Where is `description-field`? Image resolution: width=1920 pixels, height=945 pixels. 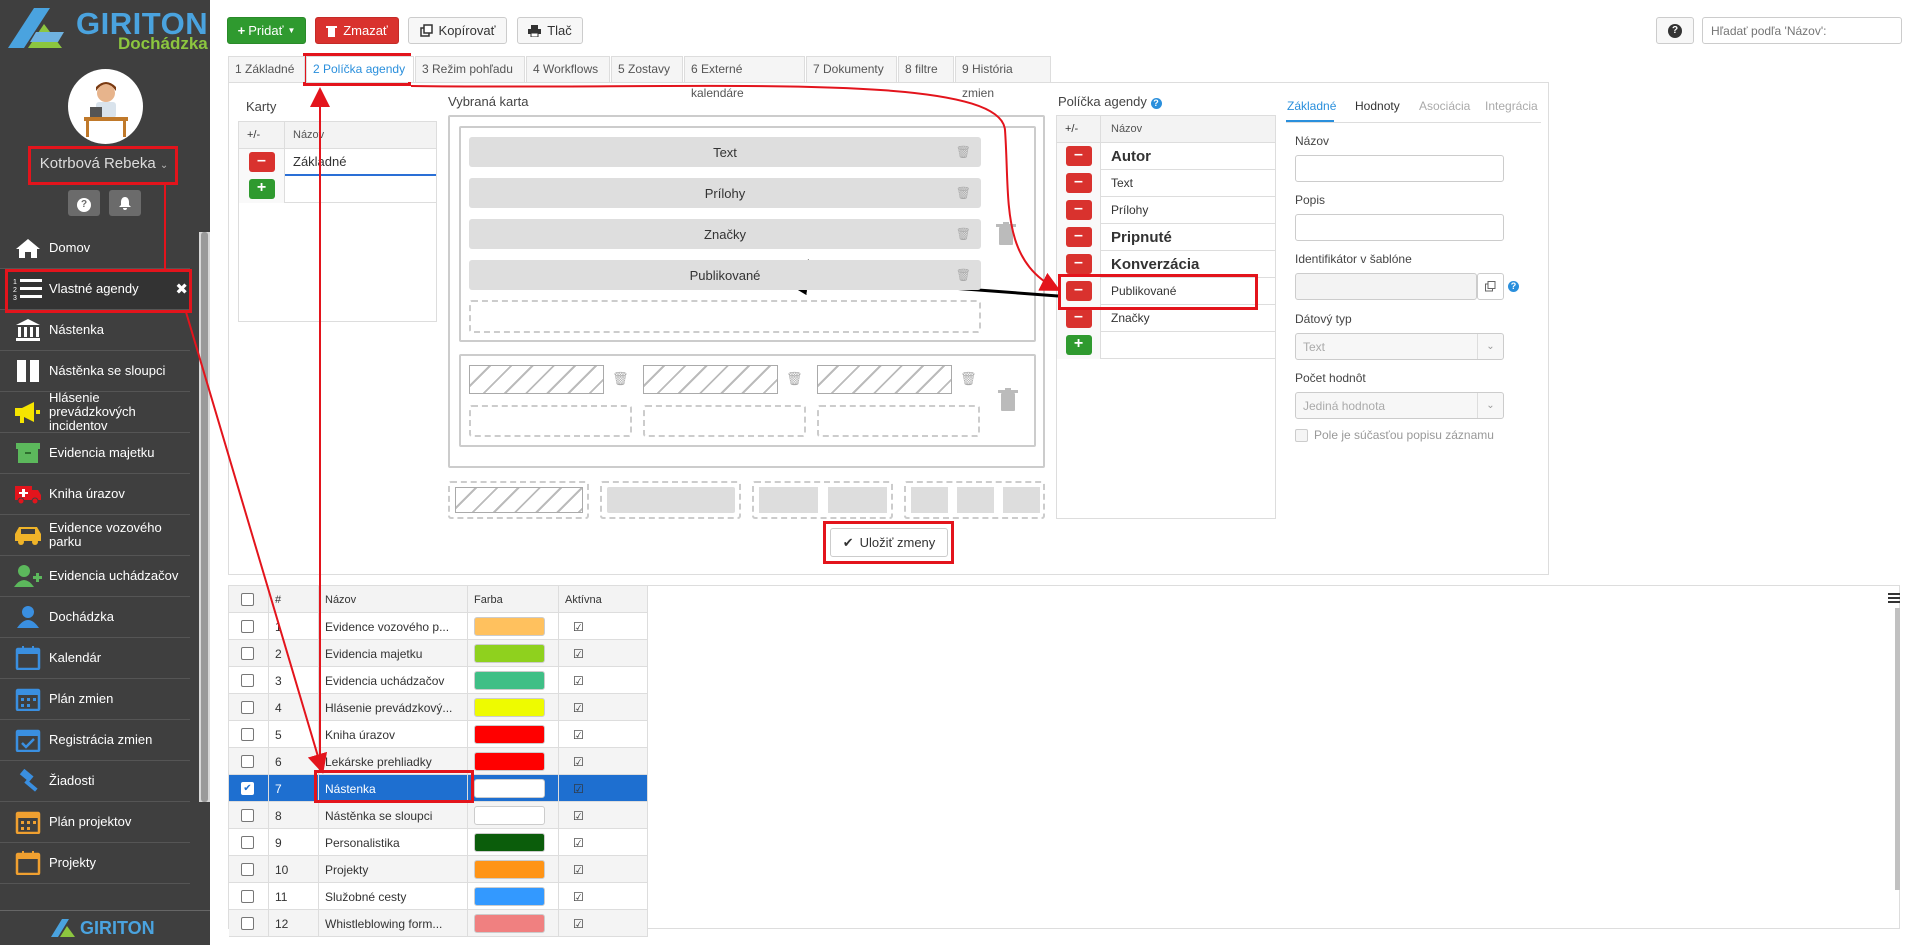 description-field is located at coordinates (1399, 227).